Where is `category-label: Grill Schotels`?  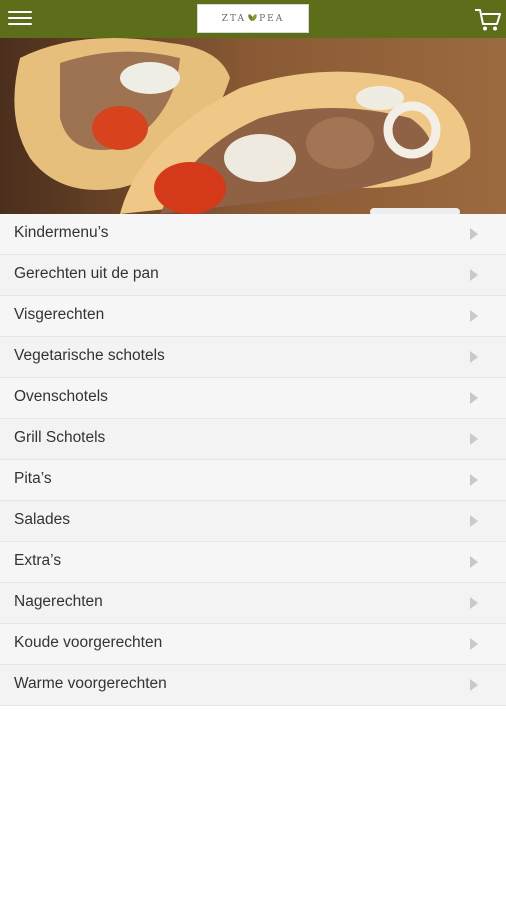 category-label: Grill Schotels is located at coordinates (60, 437).